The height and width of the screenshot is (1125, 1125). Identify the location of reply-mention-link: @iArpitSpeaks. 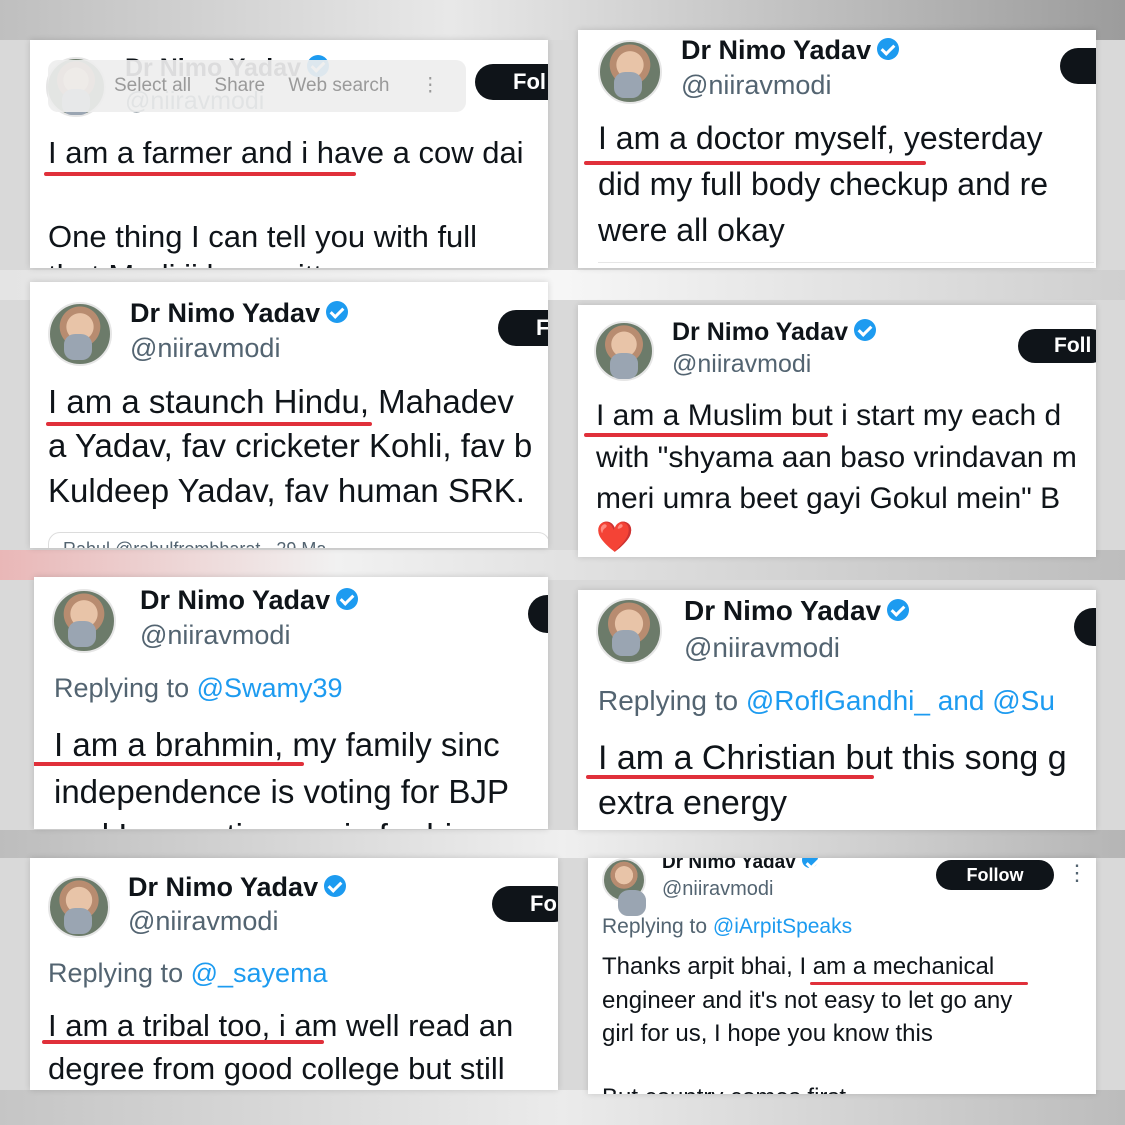
(782, 926).